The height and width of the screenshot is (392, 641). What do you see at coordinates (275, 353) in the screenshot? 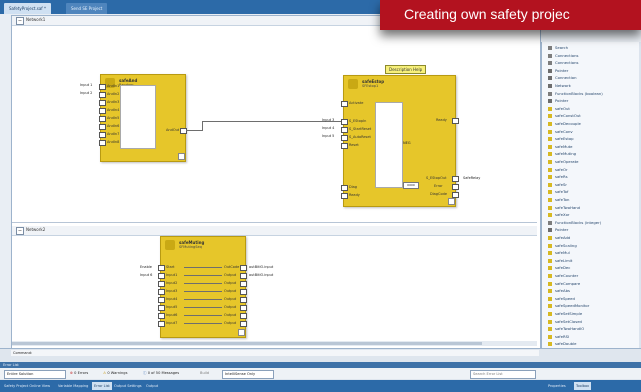
I see `command-bar: Command:` at bounding box center [275, 353].